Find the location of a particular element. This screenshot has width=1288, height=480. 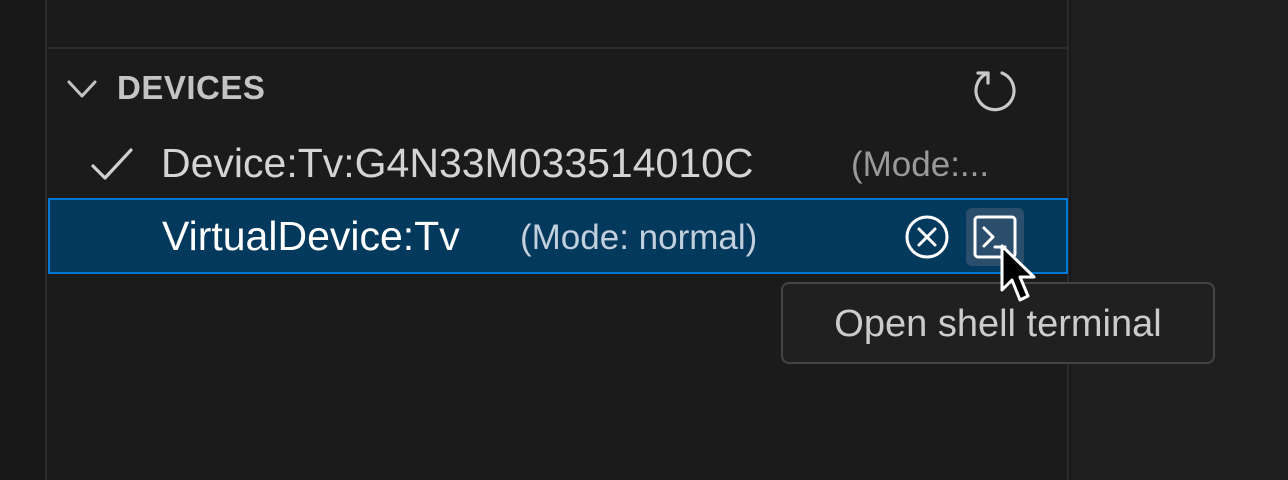

chevron-down-icon is located at coordinates (82, 89).